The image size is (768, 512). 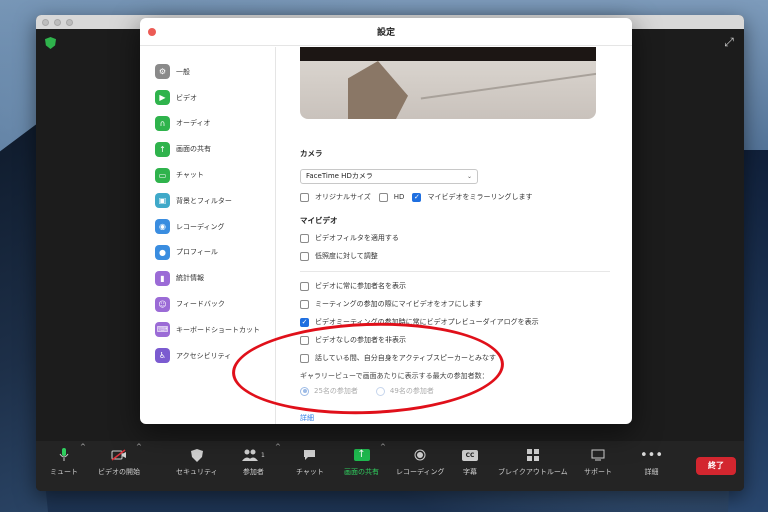 I want to click on accessibility-icon: ♿, so click(x=162, y=356).